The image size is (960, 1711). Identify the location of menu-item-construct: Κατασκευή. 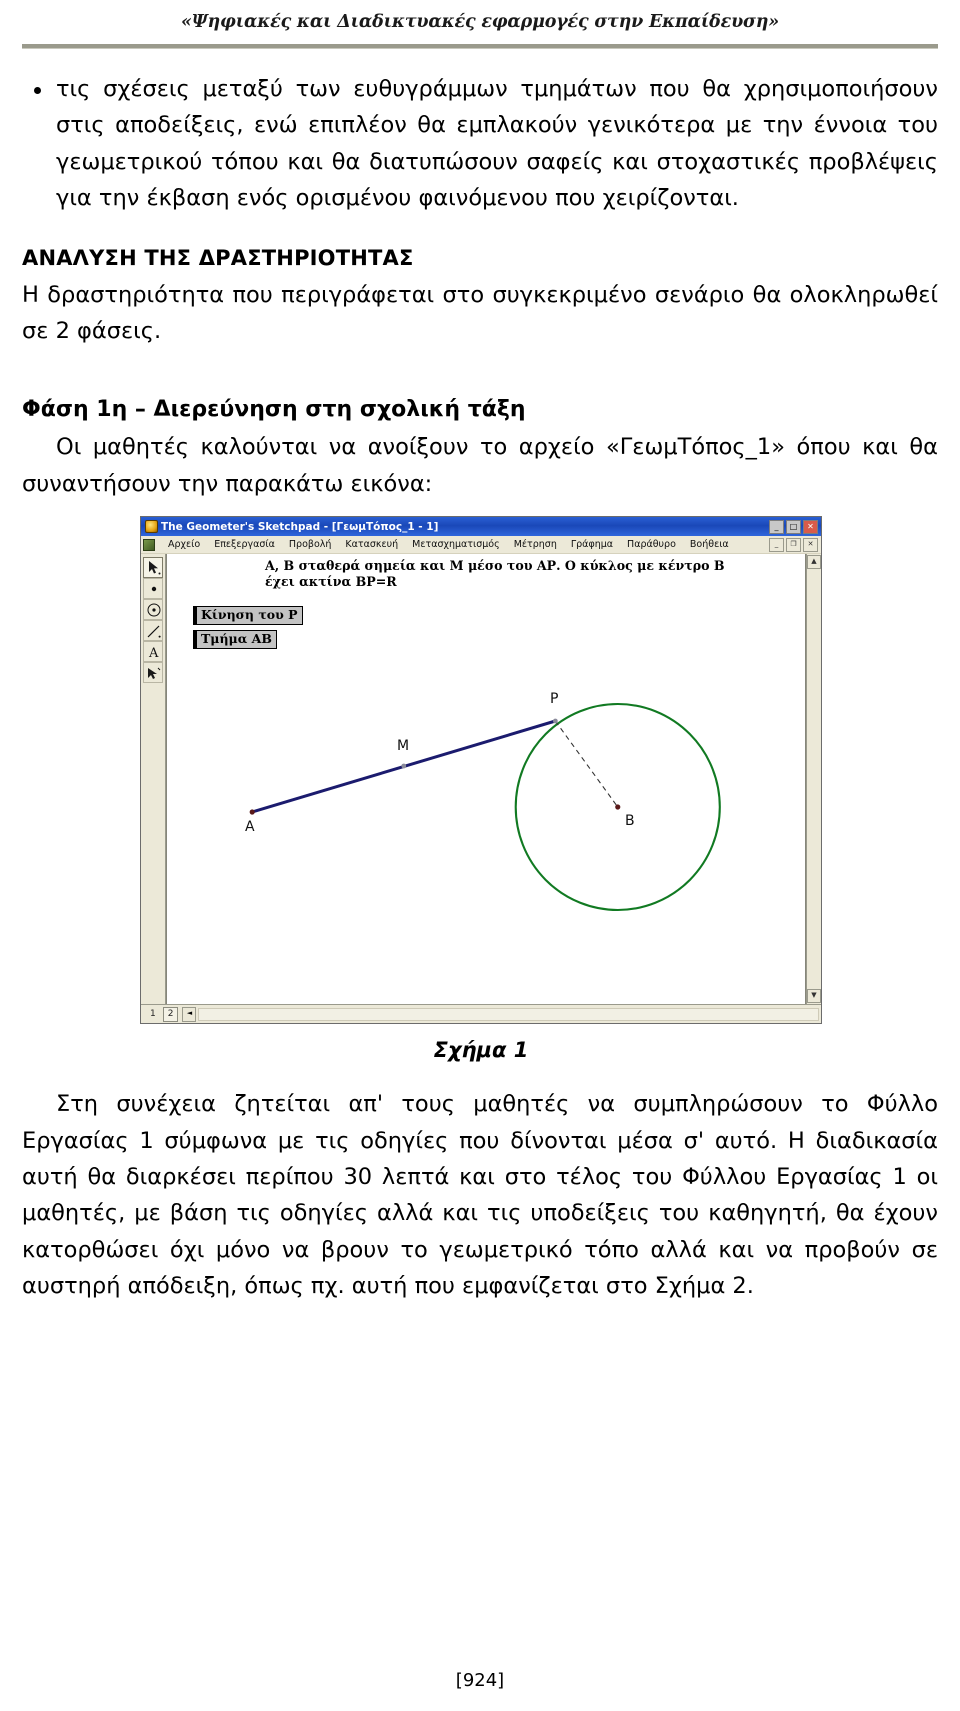
(371, 544).